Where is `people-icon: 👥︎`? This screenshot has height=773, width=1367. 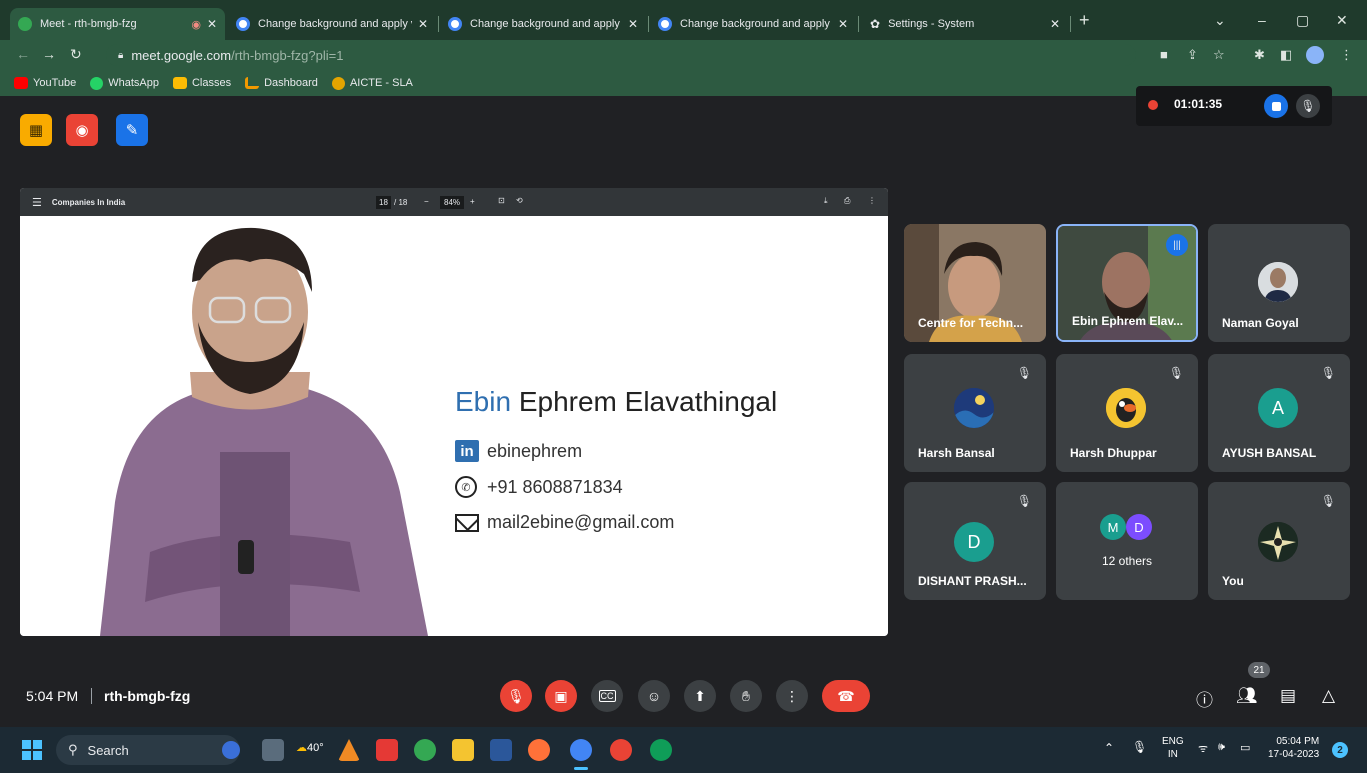
people-icon: 👥︎ is located at coordinates (1247, 696).